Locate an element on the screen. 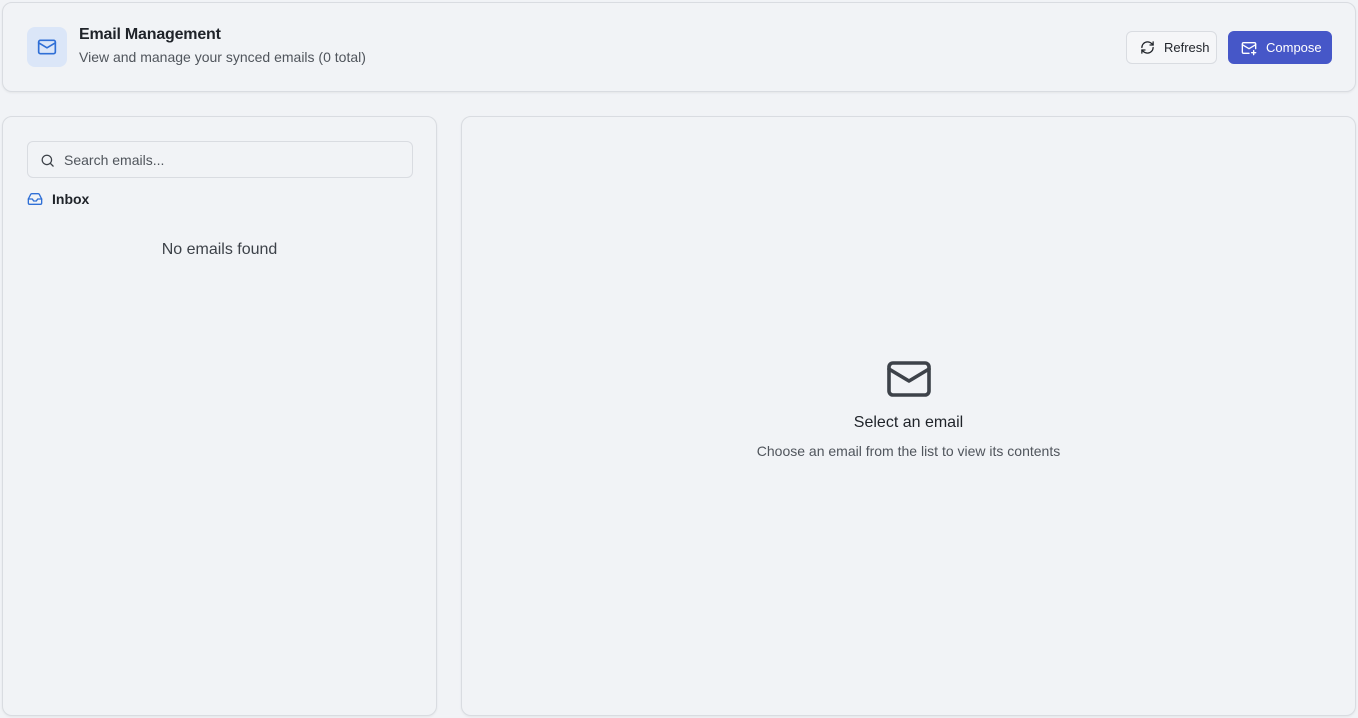  refresh-icon is located at coordinates (1147, 47).